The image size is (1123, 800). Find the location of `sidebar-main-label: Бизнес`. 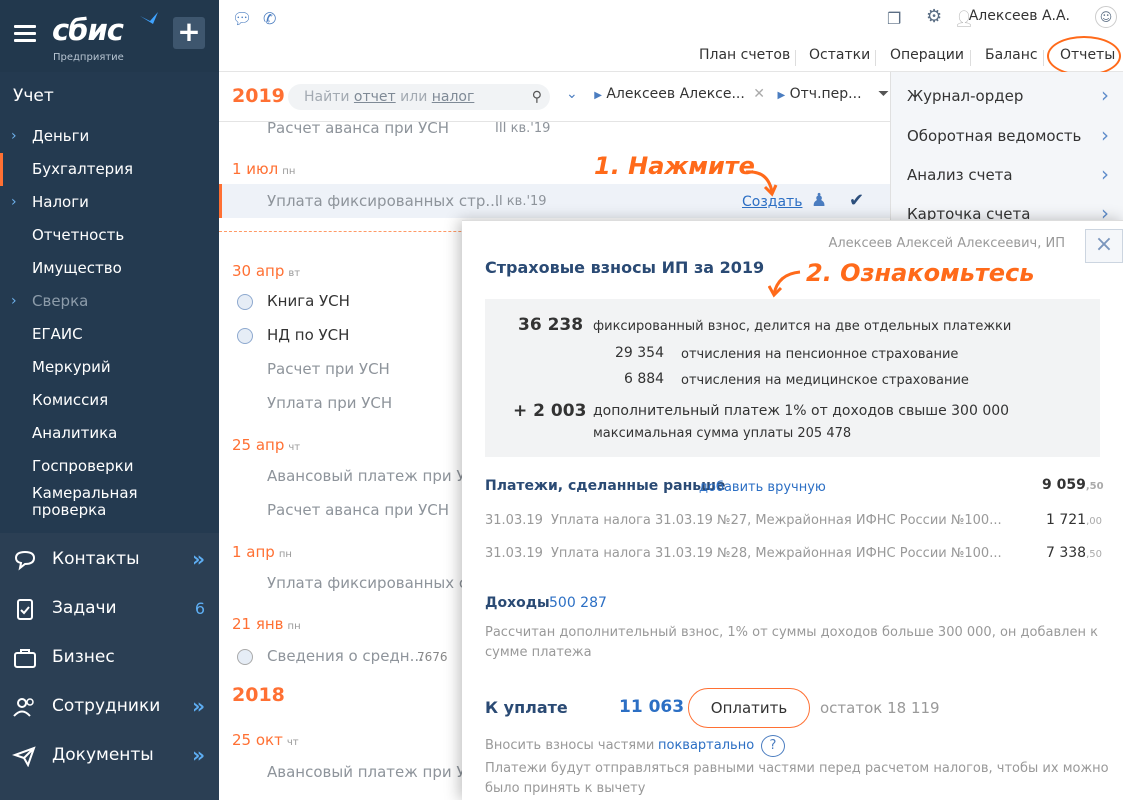

sidebar-main-label: Бизнес is located at coordinates (83, 657).